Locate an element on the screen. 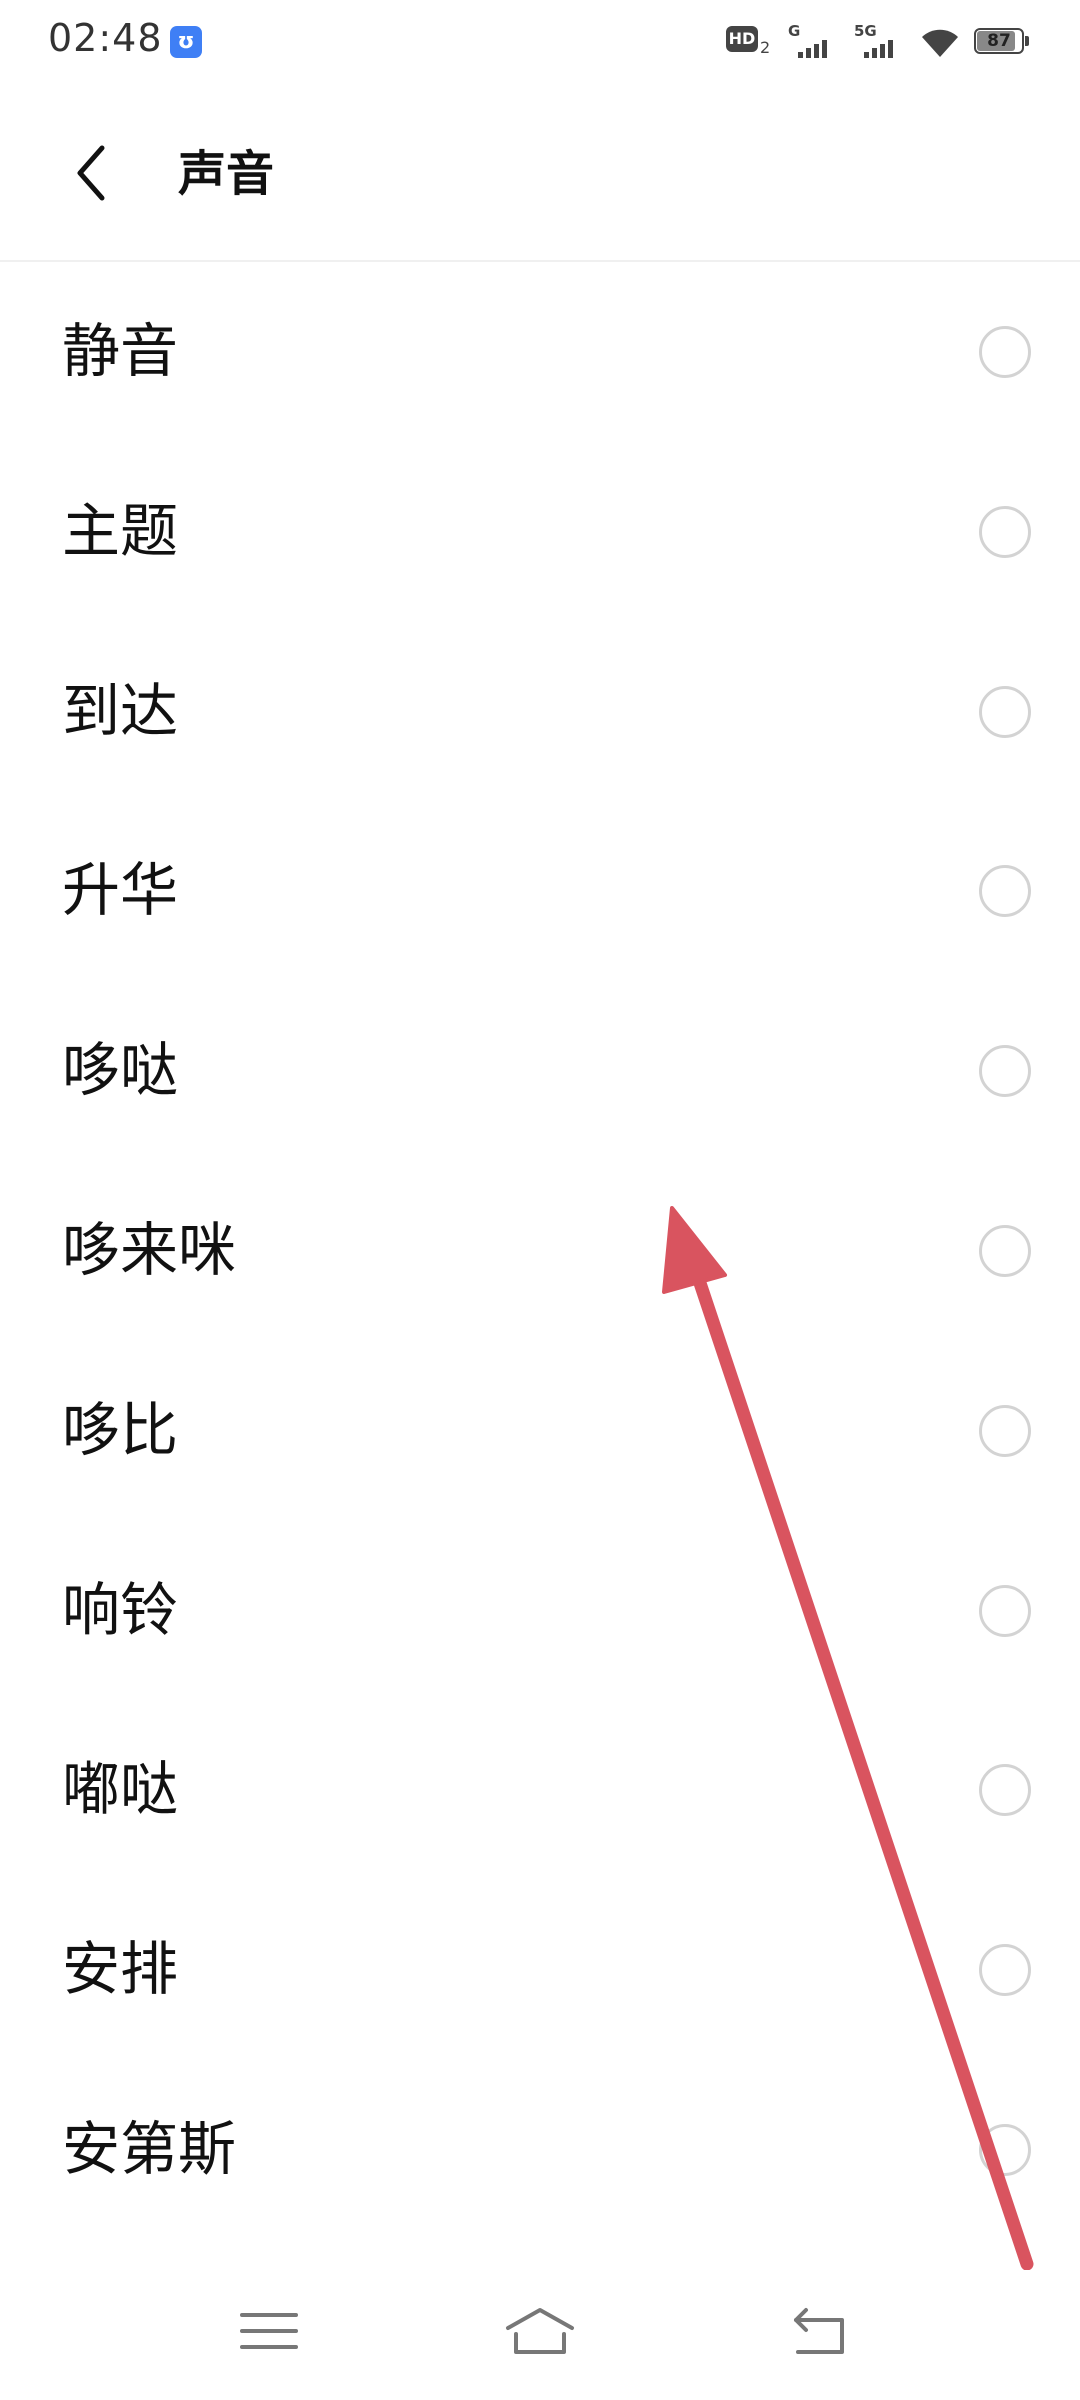 The image size is (1080, 2400). sound-option-label: 安第斯 is located at coordinates (149, 2148).